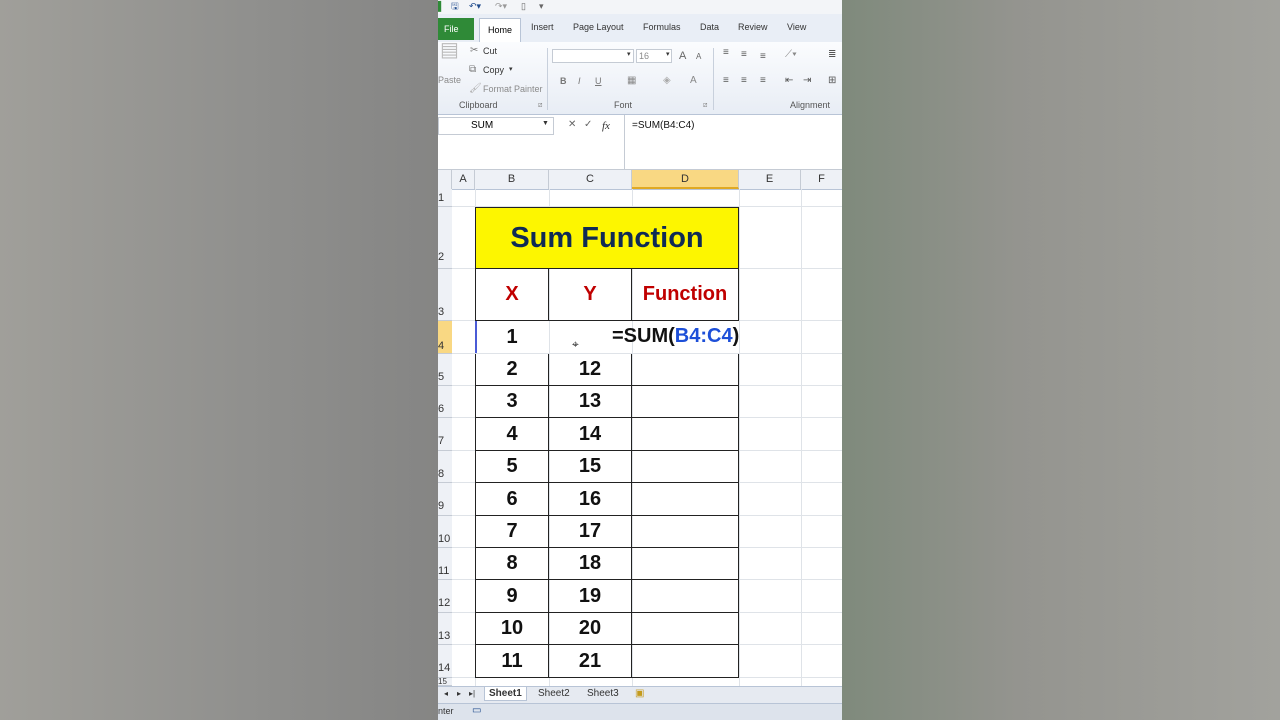 This screenshot has height=720, width=1280. What do you see at coordinates (590, 295) in the screenshot?
I see `header-y: Y` at bounding box center [590, 295].